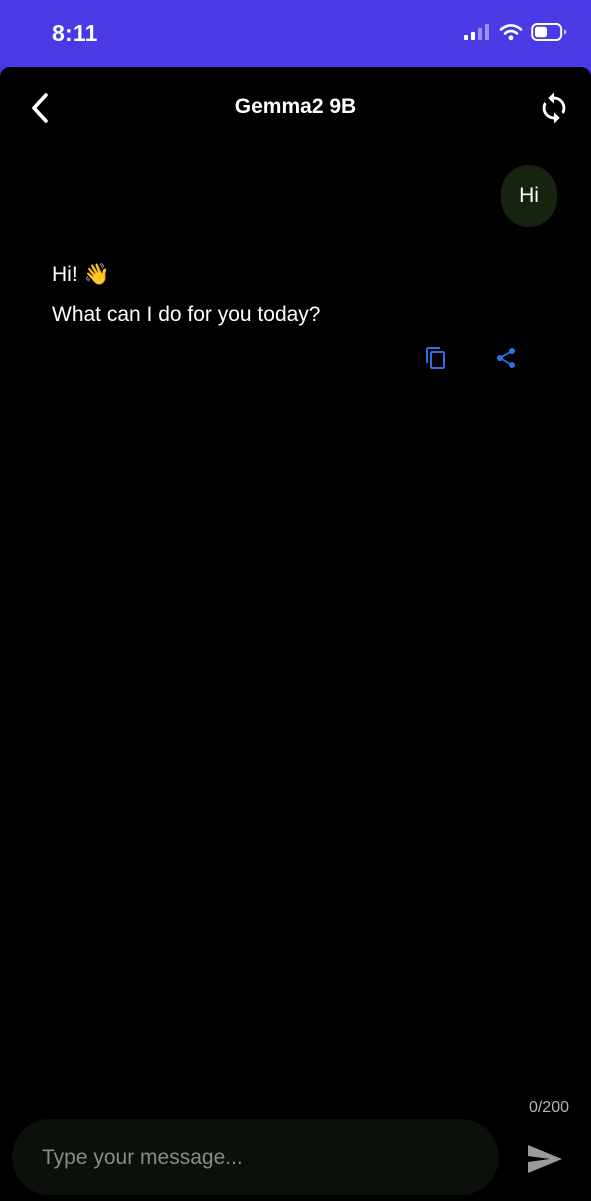 This screenshot has width=591, height=1201. I want to click on share-button, so click(506, 358).